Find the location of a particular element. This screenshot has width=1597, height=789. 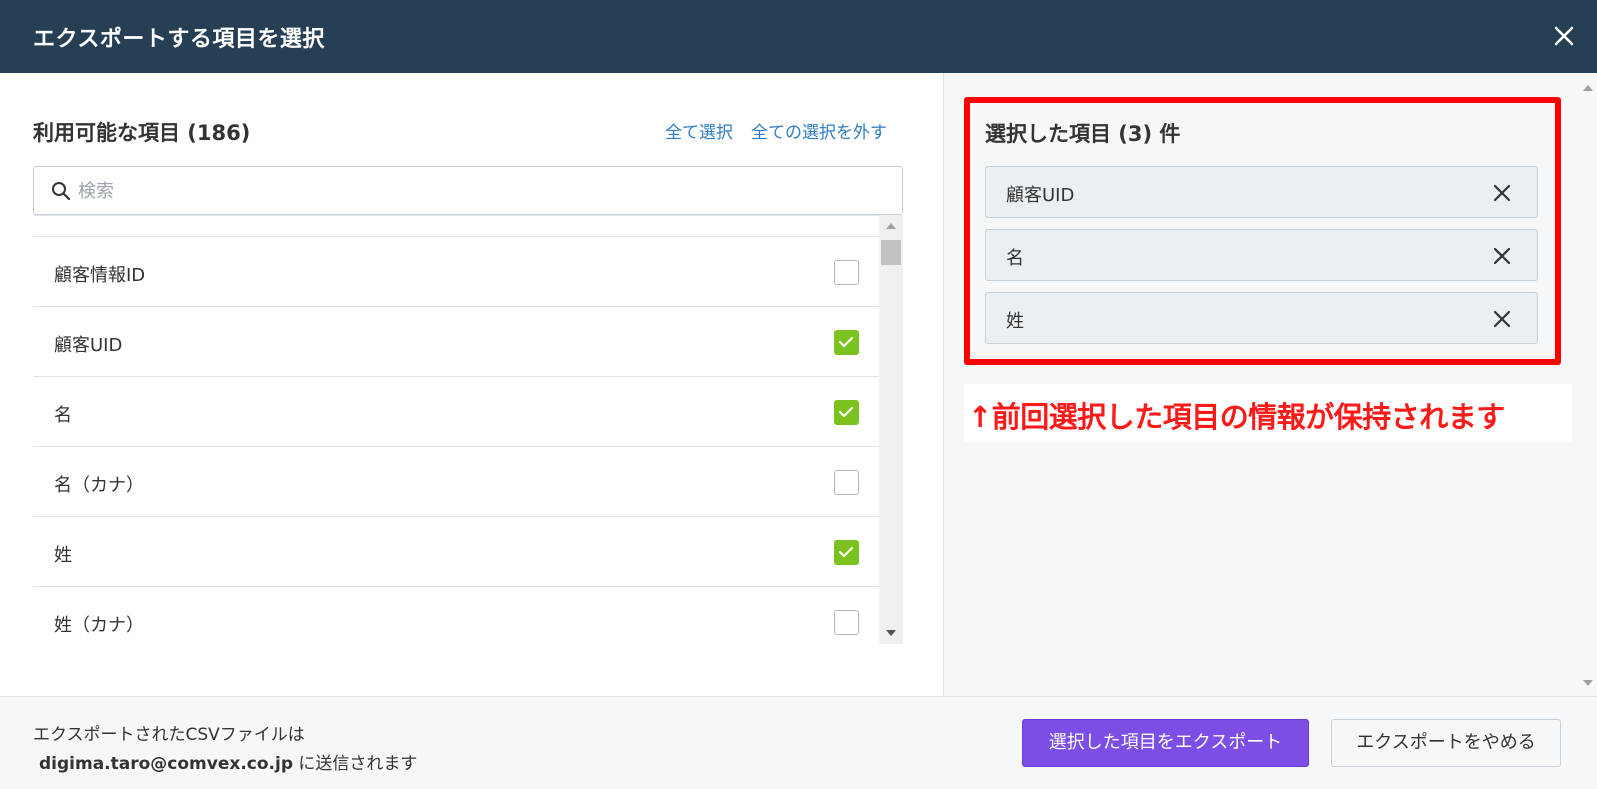

annotation-callout: ↑前回選択した項目の情報が保持されます is located at coordinates (1268, 413).